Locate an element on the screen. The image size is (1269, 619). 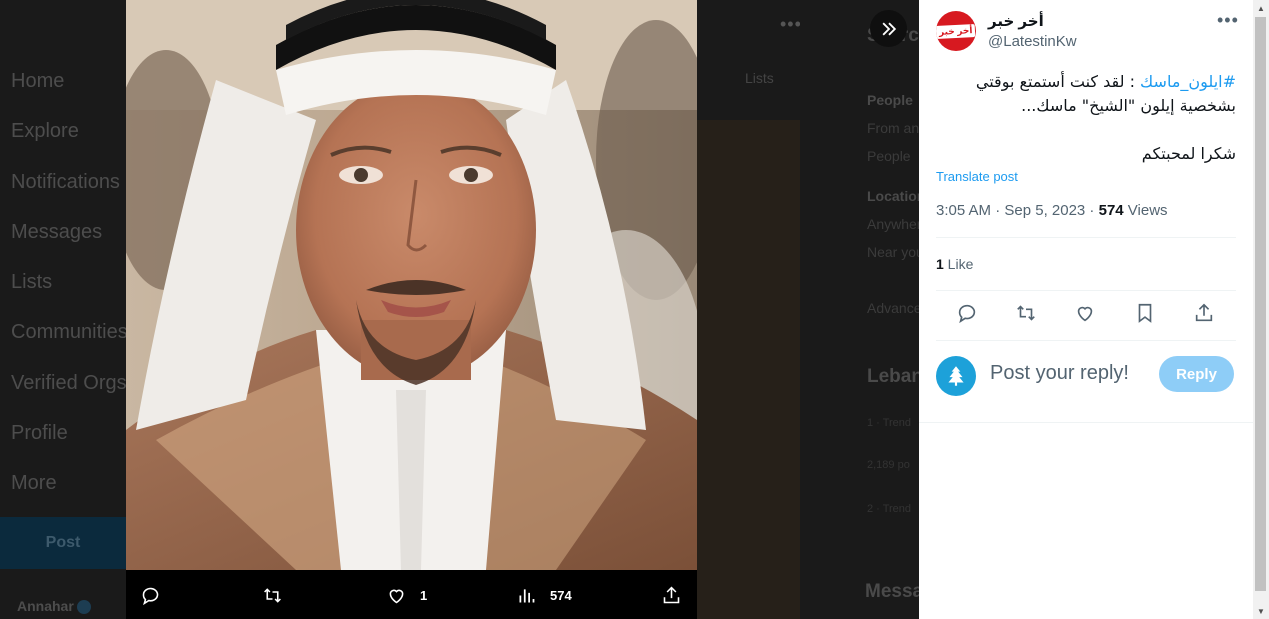
hashtag-link: #ايلون_ماسك is located at coordinates (1188, 81).